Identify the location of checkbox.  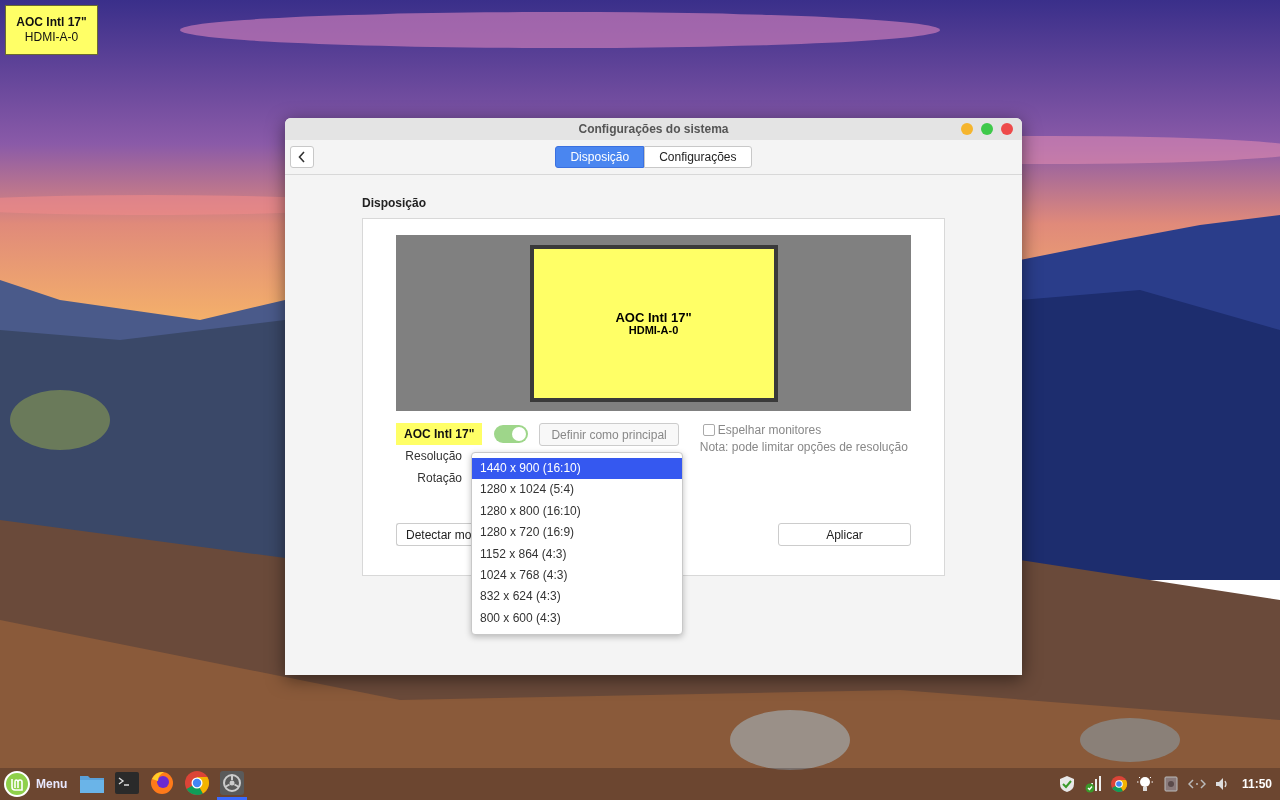
(708, 430).